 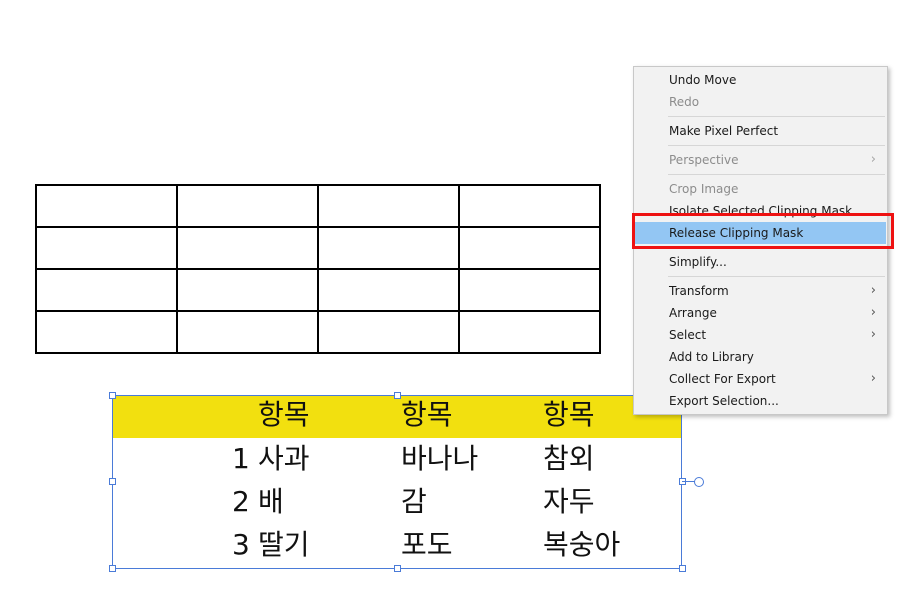 I want to click on resize-handle-top, so click(x=397, y=395).